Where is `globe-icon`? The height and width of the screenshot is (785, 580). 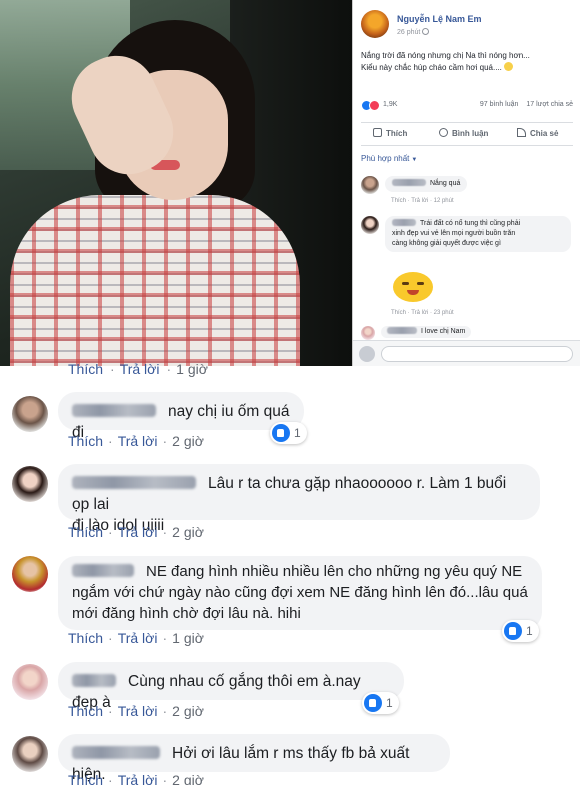 globe-icon is located at coordinates (426, 31).